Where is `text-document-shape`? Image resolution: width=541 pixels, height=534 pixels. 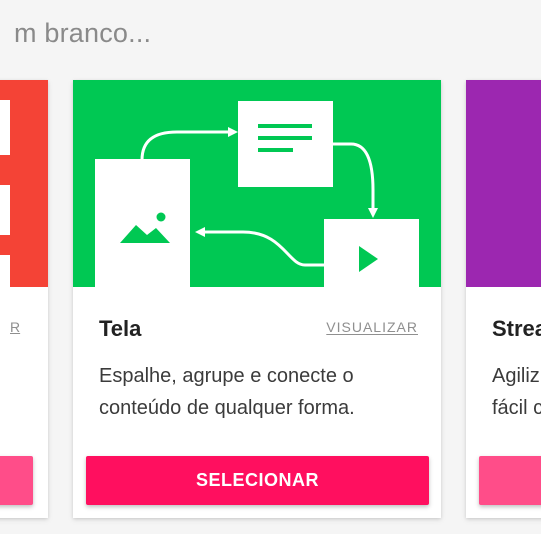 text-document-shape is located at coordinates (285, 144).